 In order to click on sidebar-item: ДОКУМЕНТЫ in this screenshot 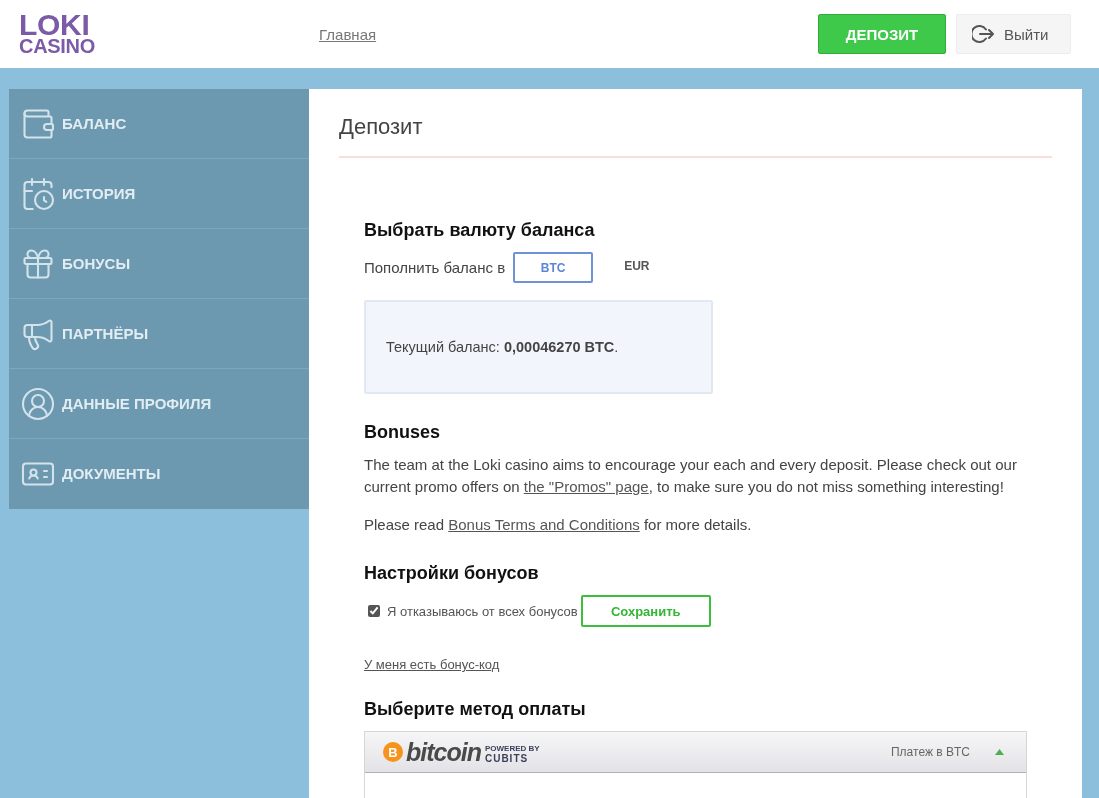, I will do `click(159, 474)`.